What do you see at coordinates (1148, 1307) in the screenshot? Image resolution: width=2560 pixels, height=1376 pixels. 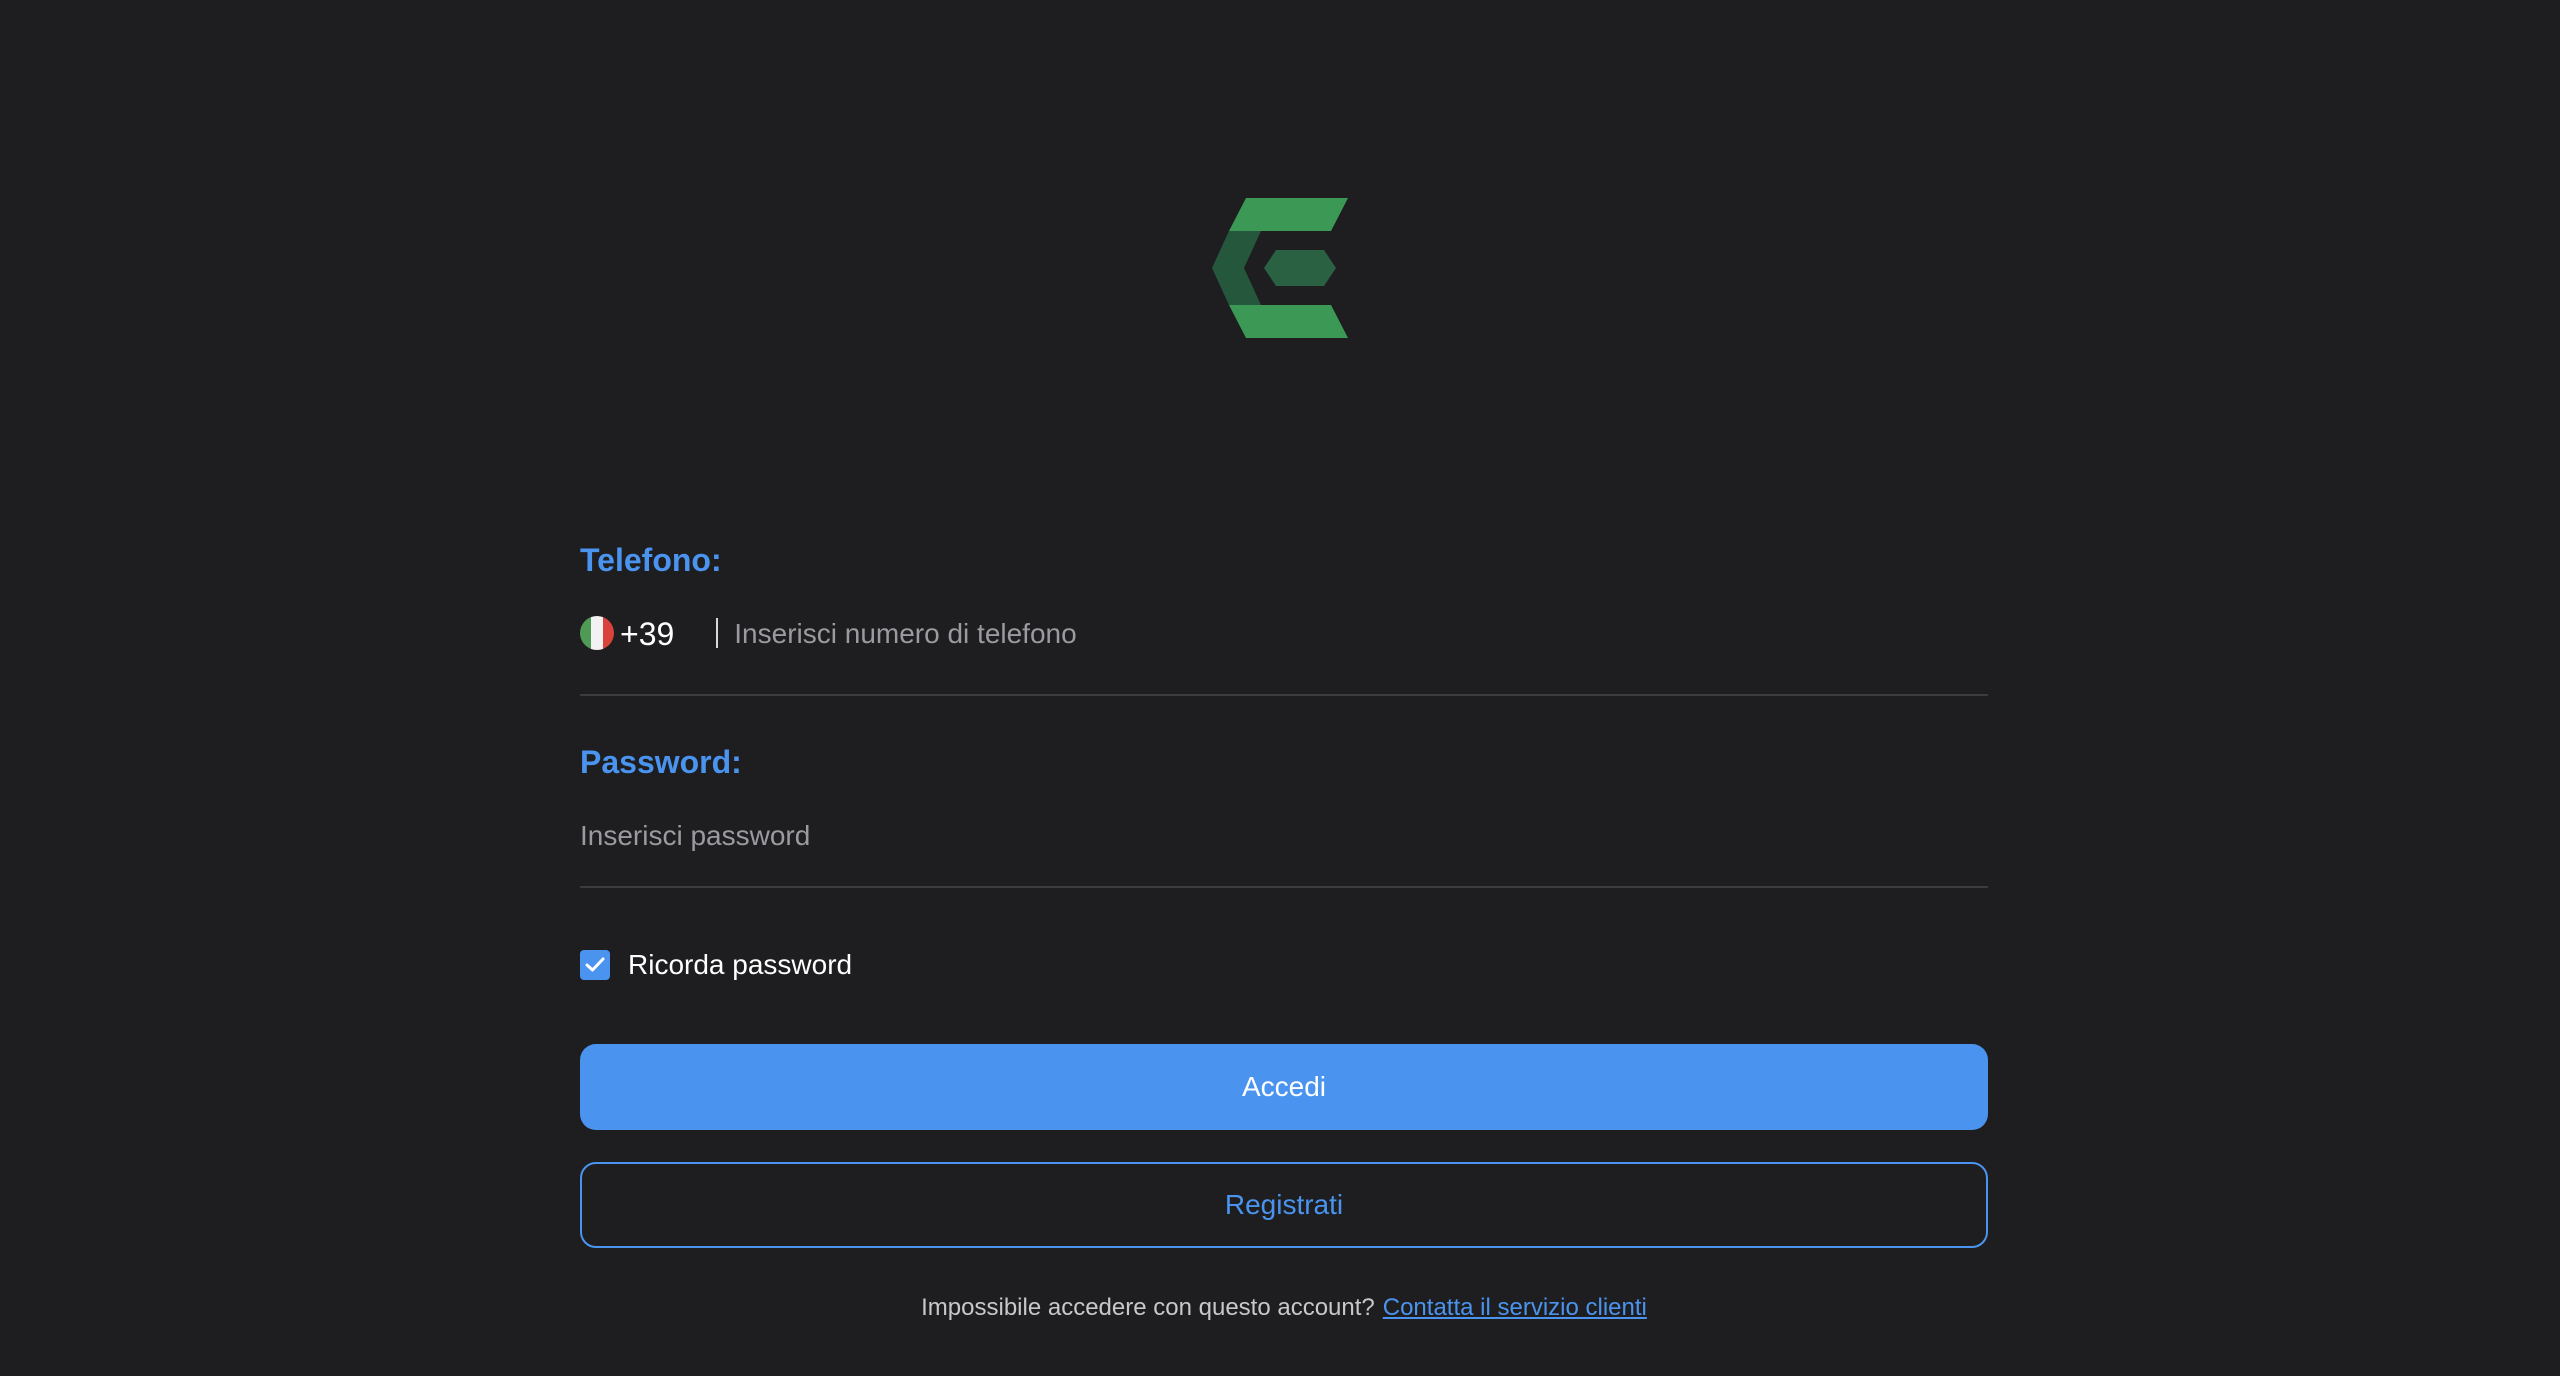 I see `support-text: Impossibile accedere con questo account?` at bounding box center [1148, 1307].